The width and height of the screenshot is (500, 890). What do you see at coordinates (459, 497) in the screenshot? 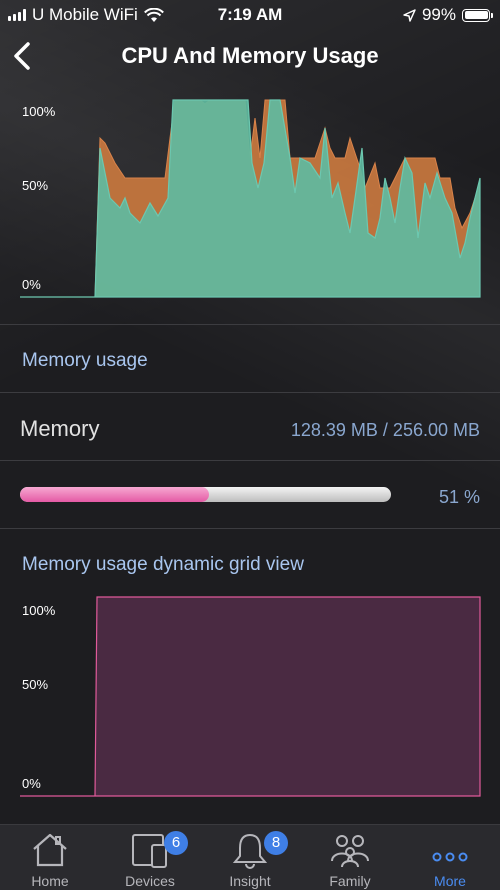
I see `memory-percent: 51 %` at bounding box center [459, 497].